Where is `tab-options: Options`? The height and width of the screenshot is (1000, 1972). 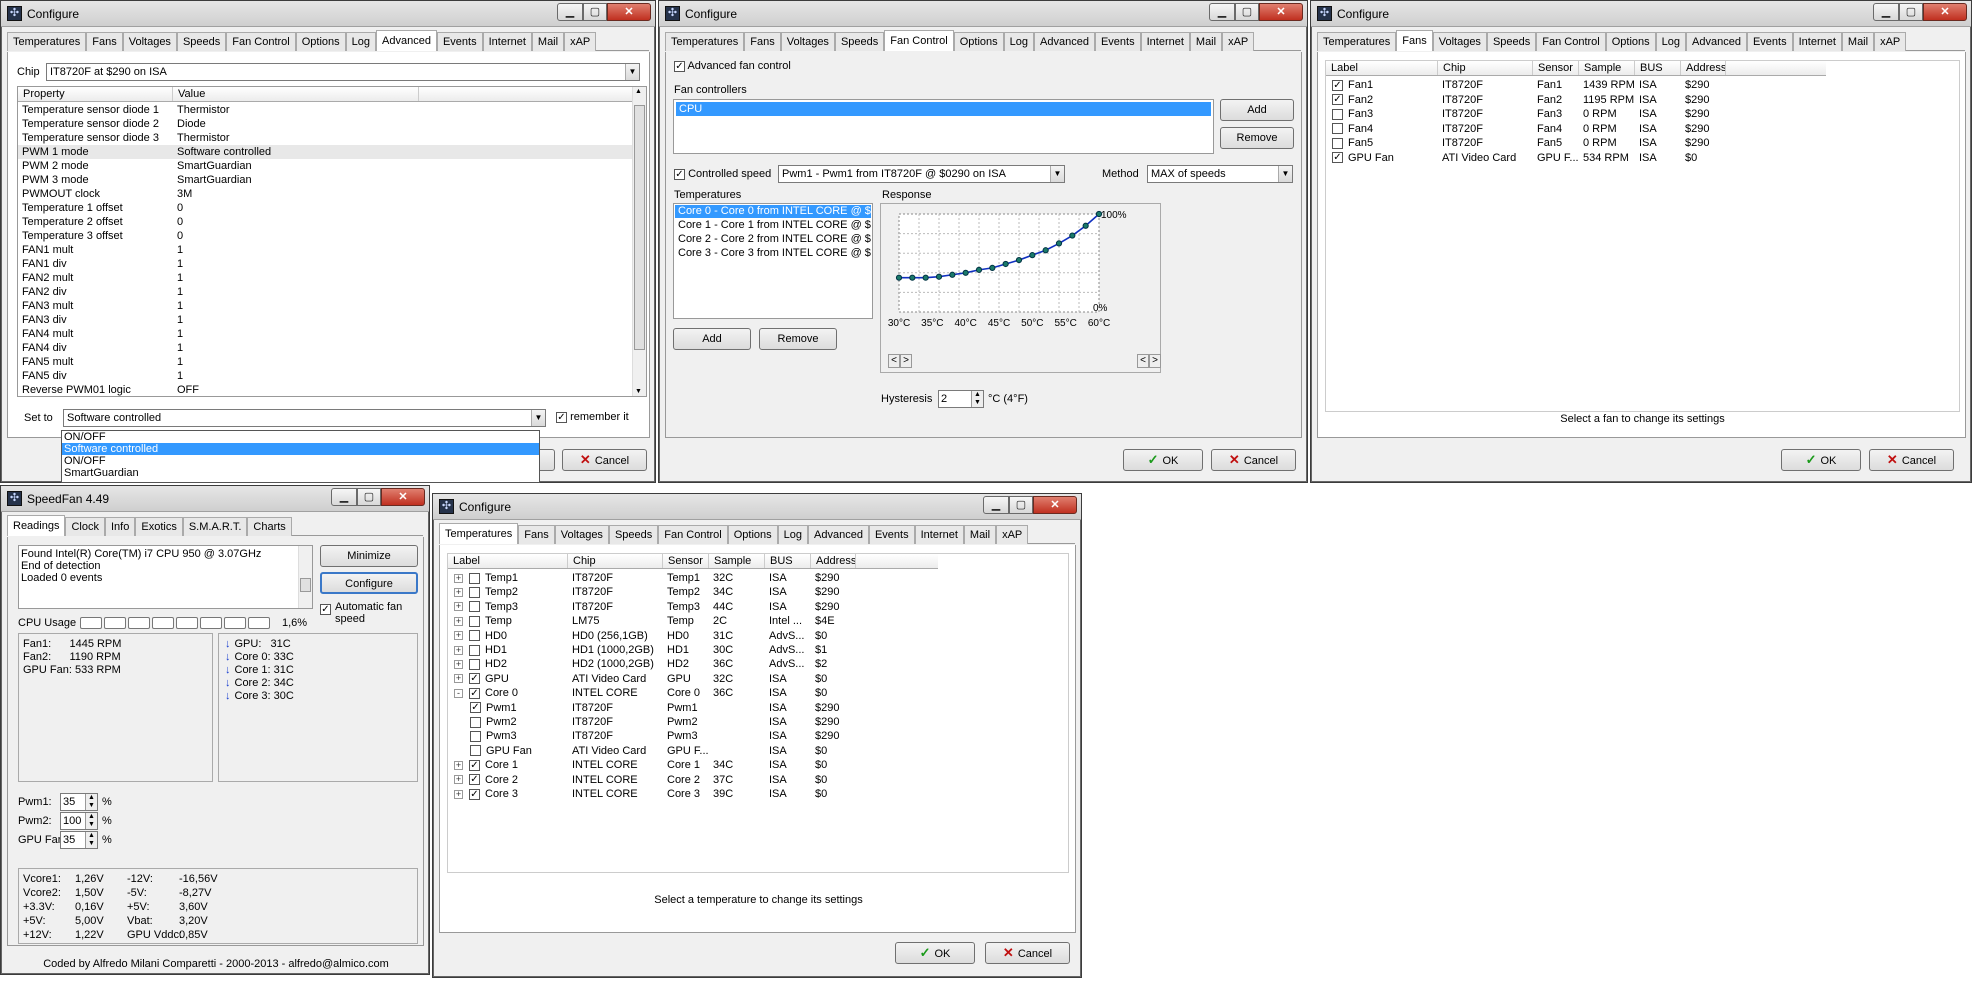
tab-options: Options is located at coordinates (1630, 41).